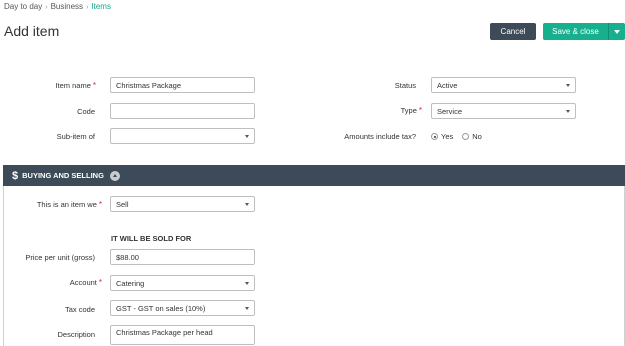  I want to click on collapse-toggle, so click(114, 175).